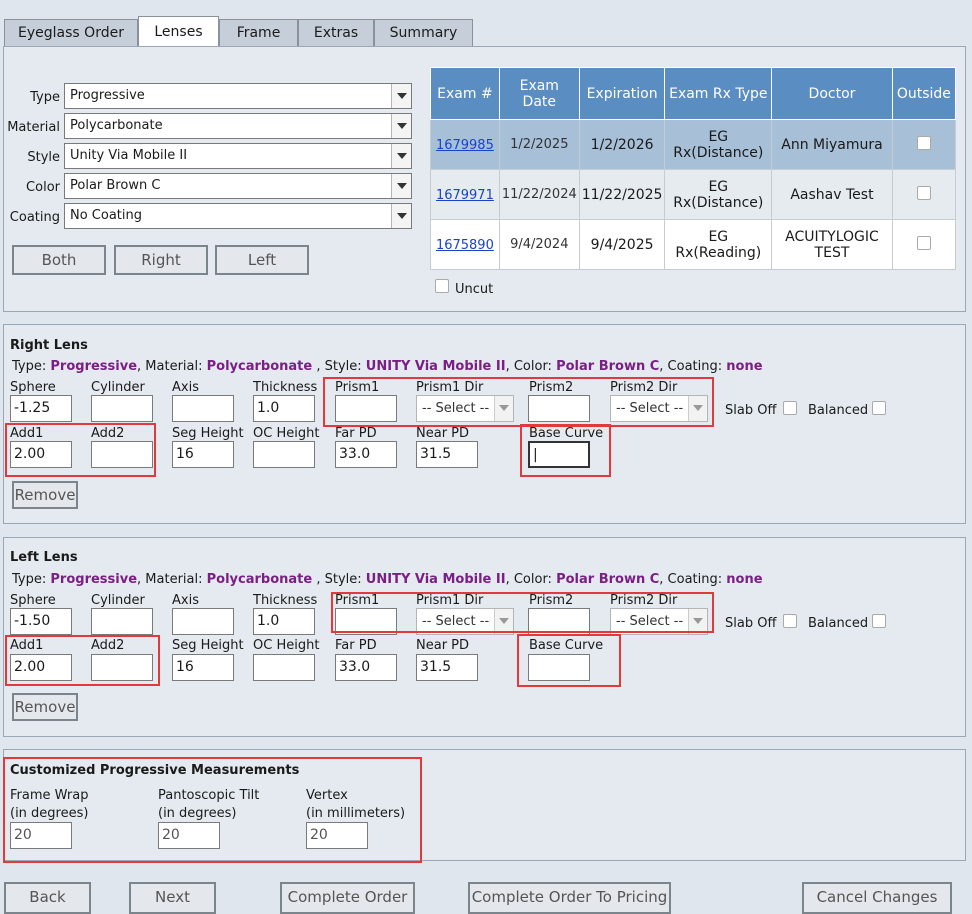 This screenshot has width=972, height=914. I want to click on complete-order-to-pricing-button: Complete Order To Pricing, so click(569, 898).